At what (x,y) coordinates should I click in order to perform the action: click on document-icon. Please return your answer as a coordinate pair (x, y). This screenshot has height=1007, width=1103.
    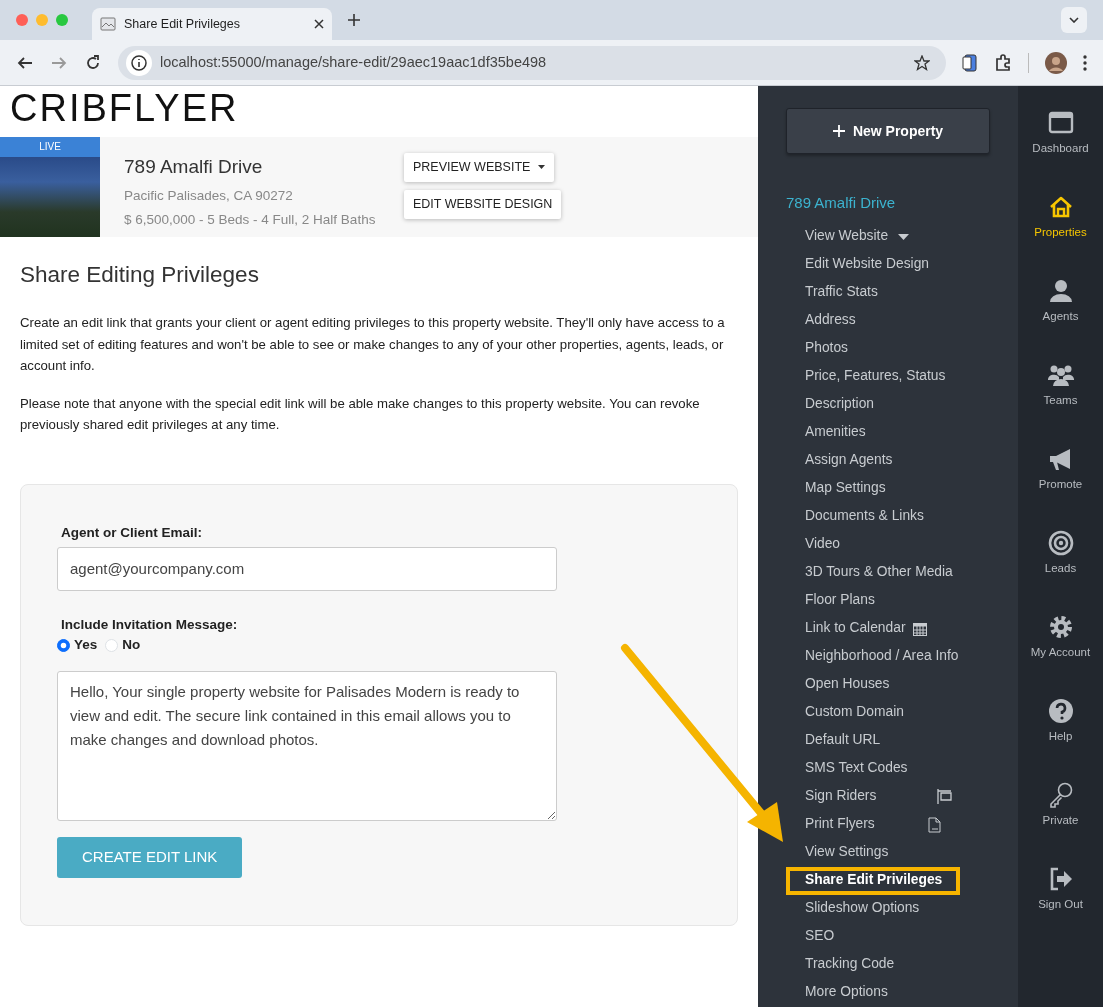
    Looking at the image, I should click on (970, 62).